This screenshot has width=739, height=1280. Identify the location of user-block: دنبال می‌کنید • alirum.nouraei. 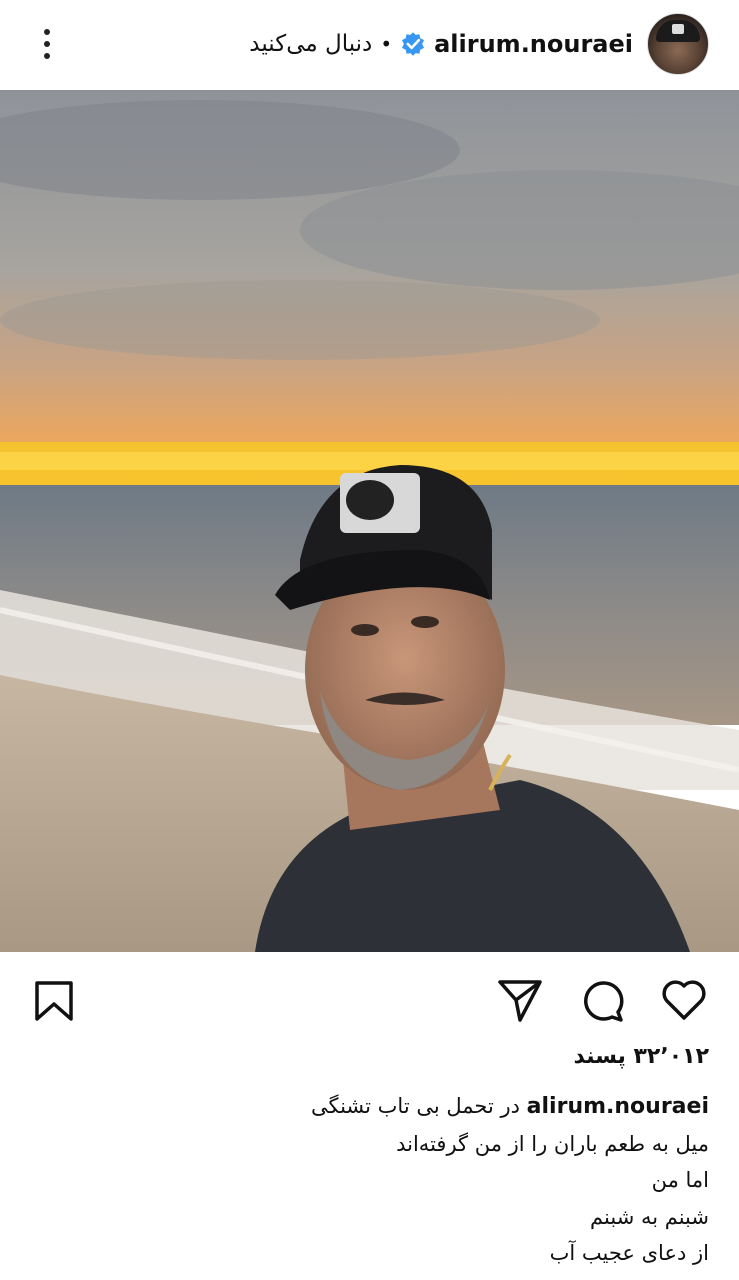
(479, 44).